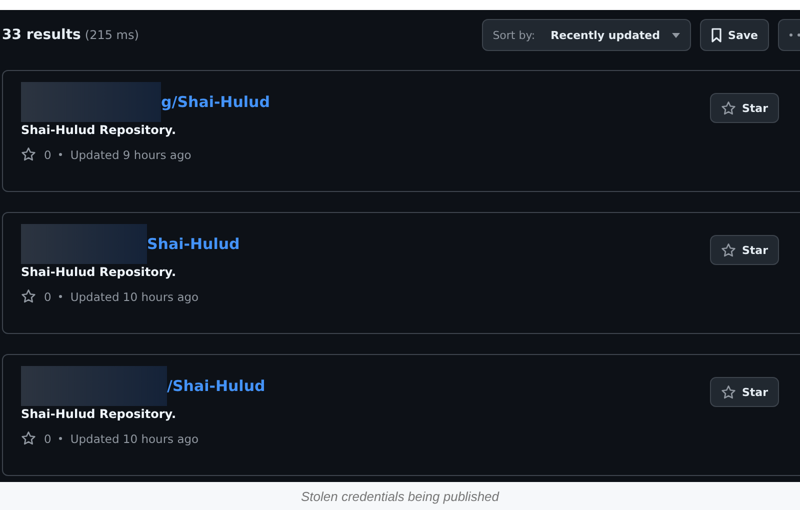  What do you see at coordinates (131, 155) in the screenshot?
I see `updated-time: Updated 9 hours ago` at bounding box center [131, 155].